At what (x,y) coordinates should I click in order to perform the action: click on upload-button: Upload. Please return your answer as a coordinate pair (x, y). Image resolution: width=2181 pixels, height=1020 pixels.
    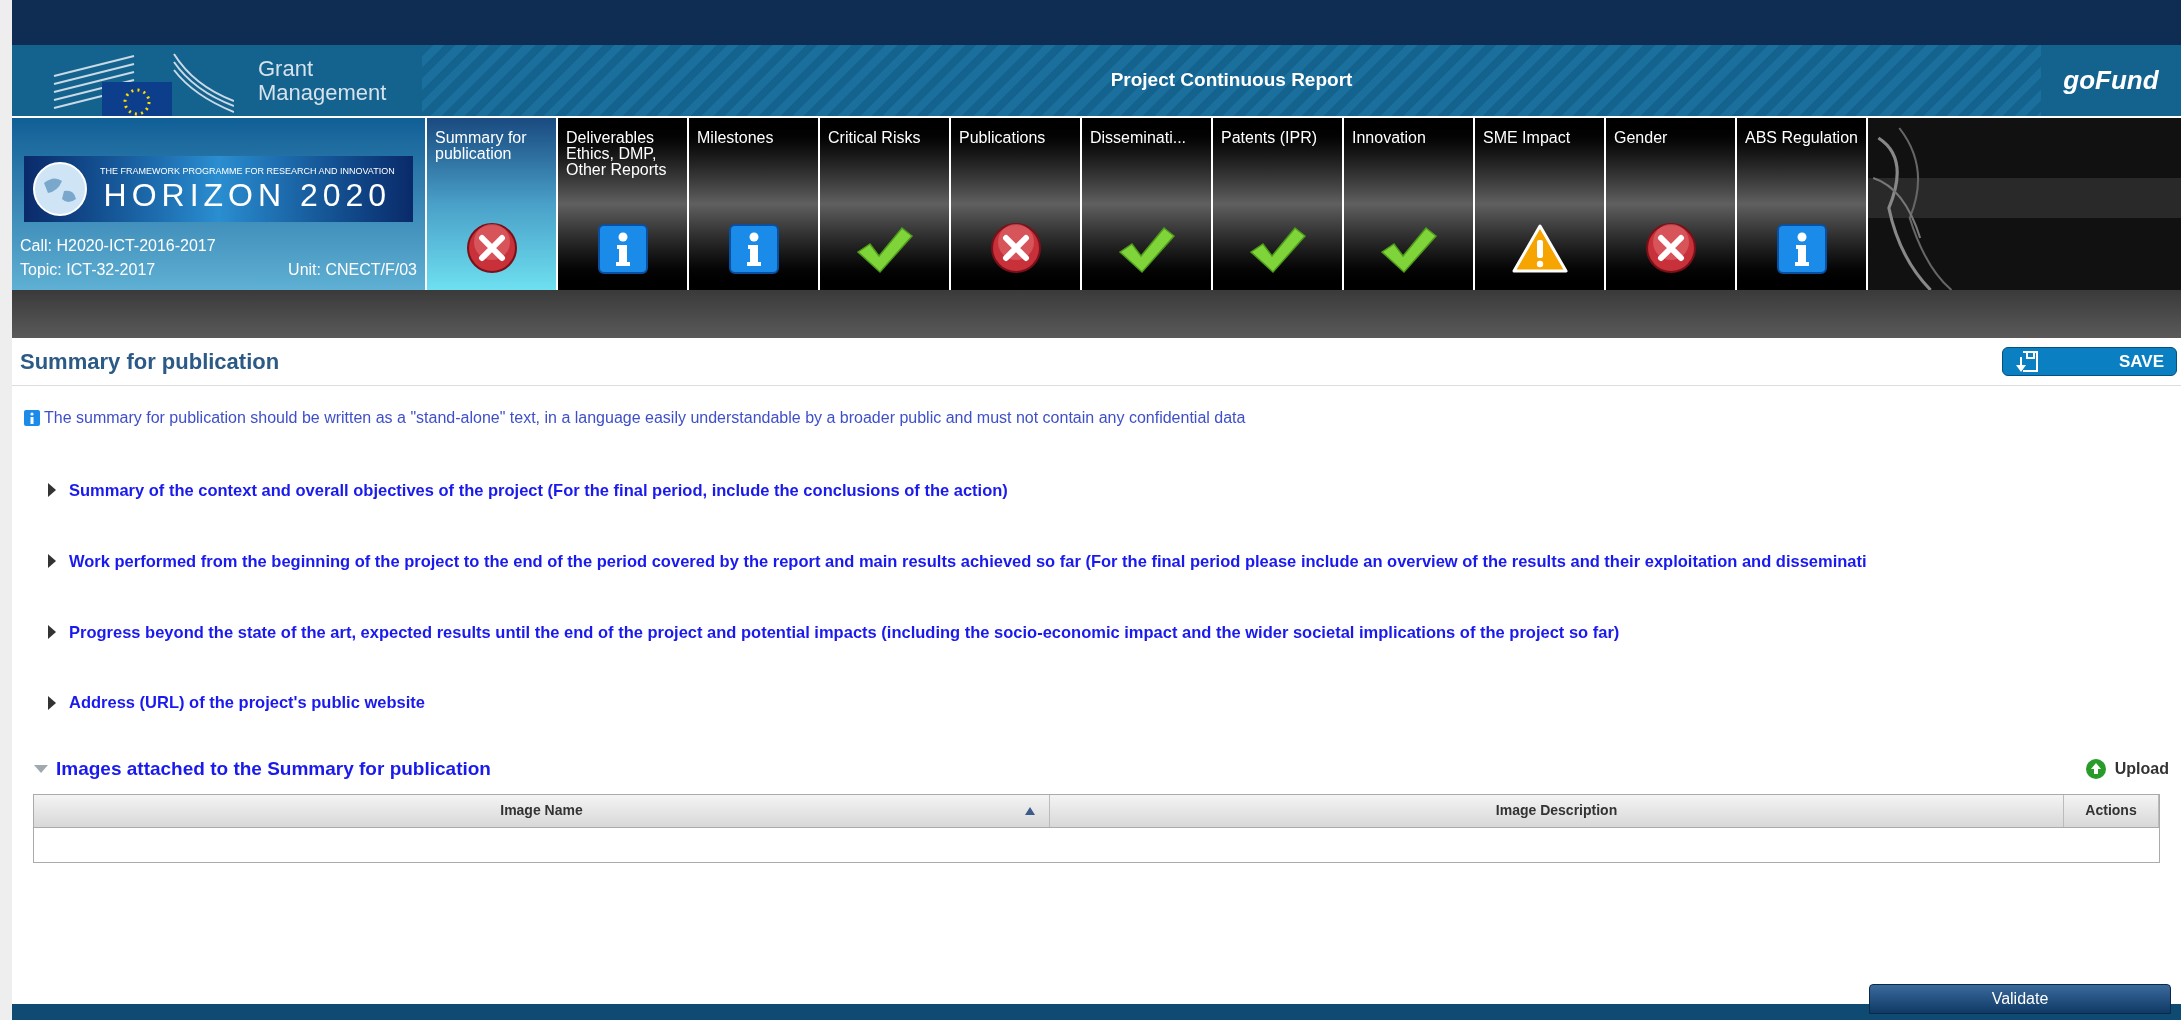
    Looking at the image, I should click on (2126, 769).